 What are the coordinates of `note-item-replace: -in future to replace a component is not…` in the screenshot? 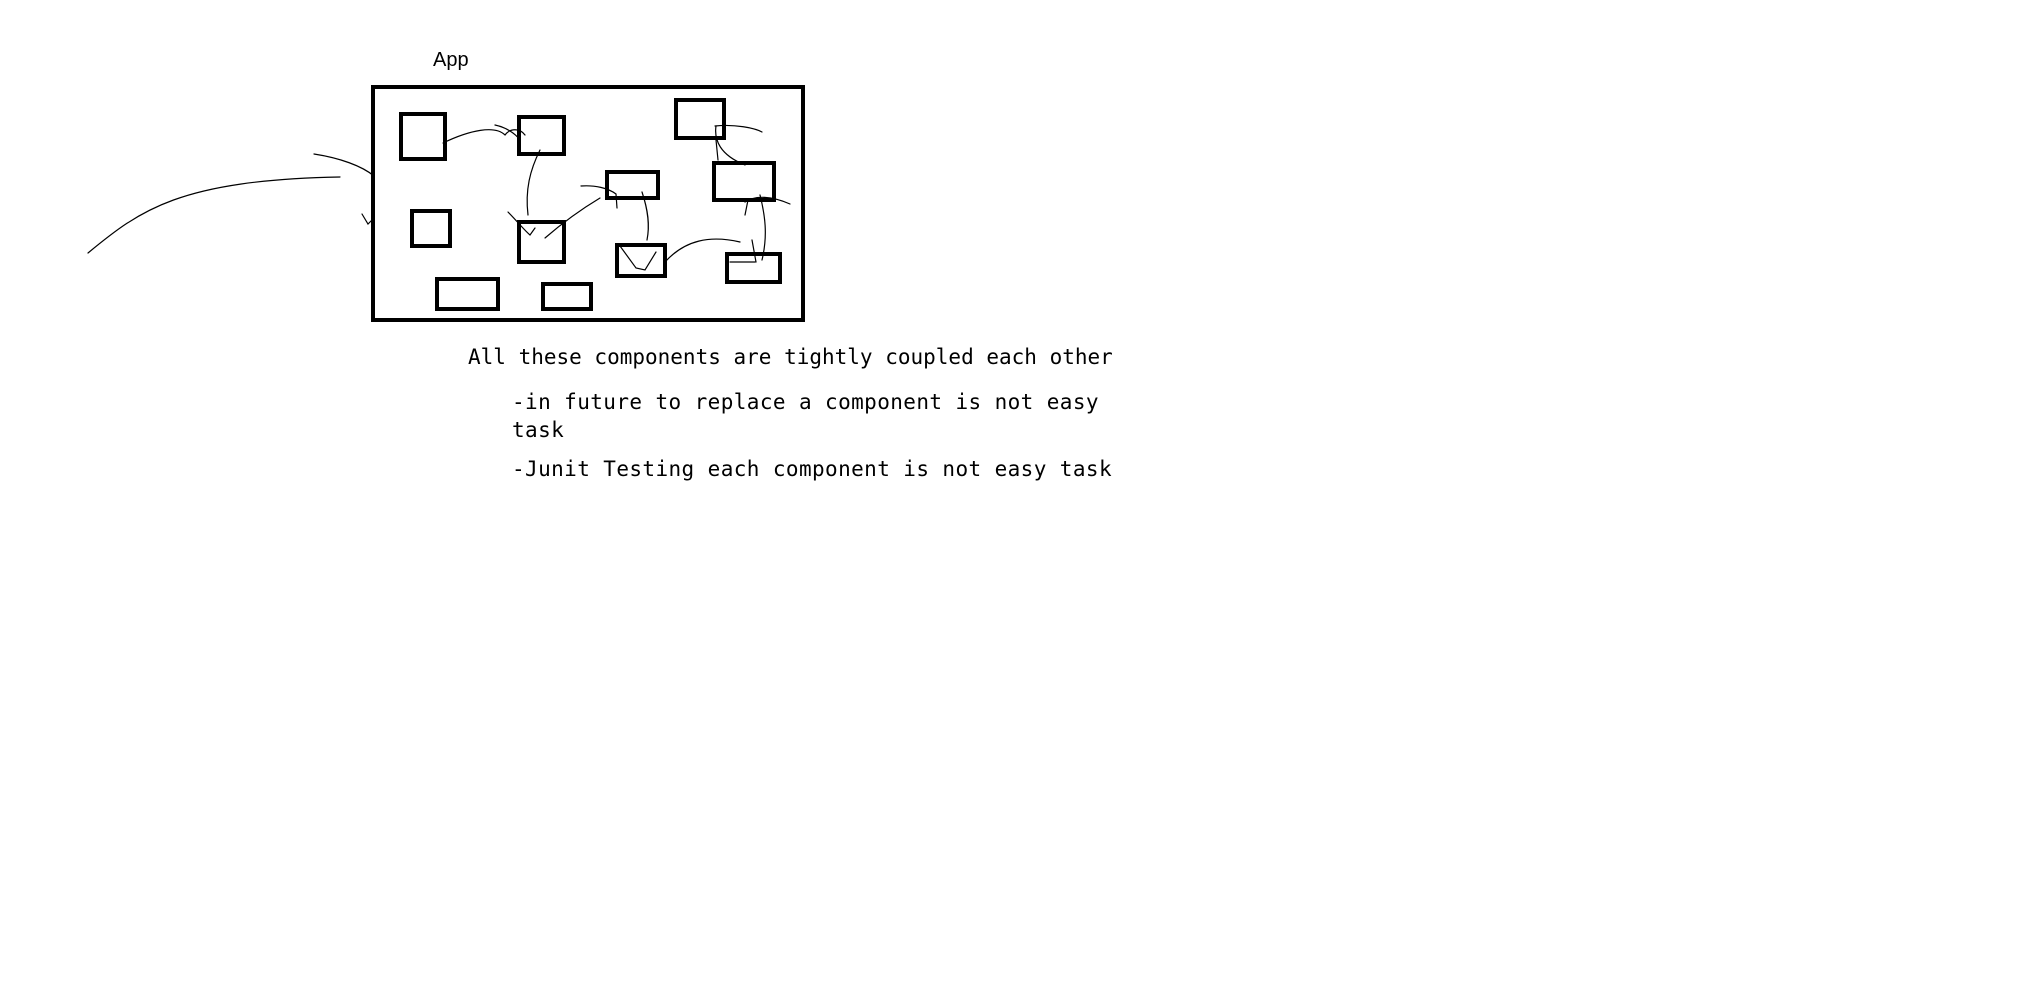 It's located at (805, 416).